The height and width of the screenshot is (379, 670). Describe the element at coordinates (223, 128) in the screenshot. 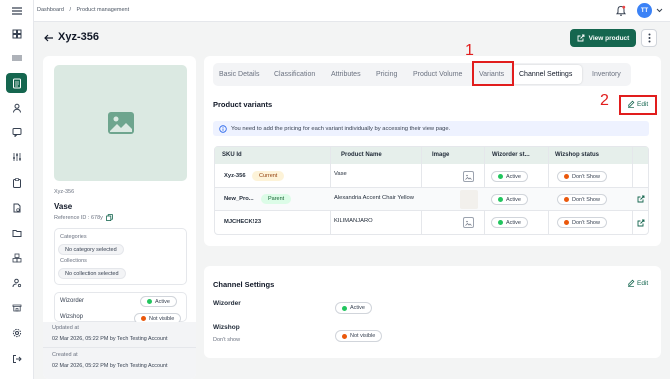

I see `info-icon` at that location.